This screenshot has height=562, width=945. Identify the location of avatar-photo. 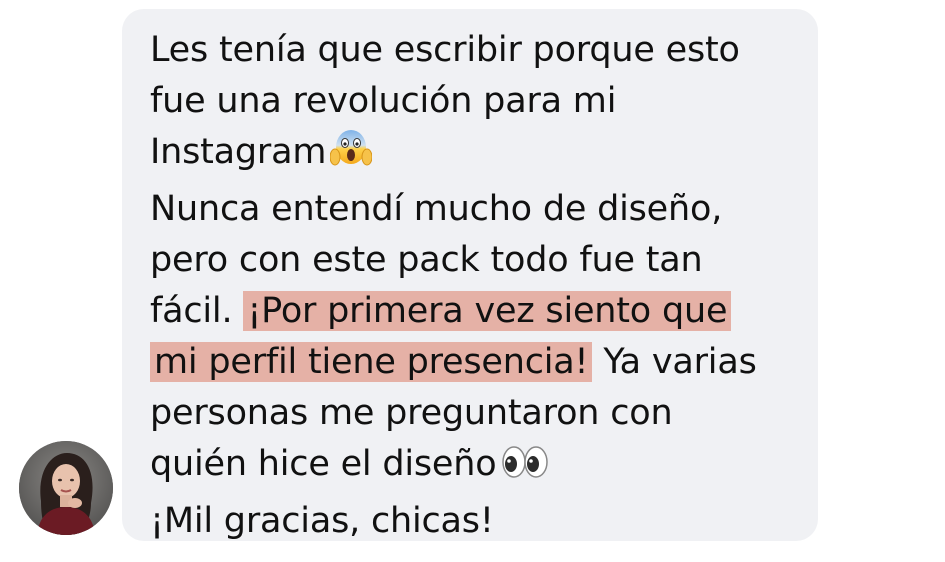
(66, 488).